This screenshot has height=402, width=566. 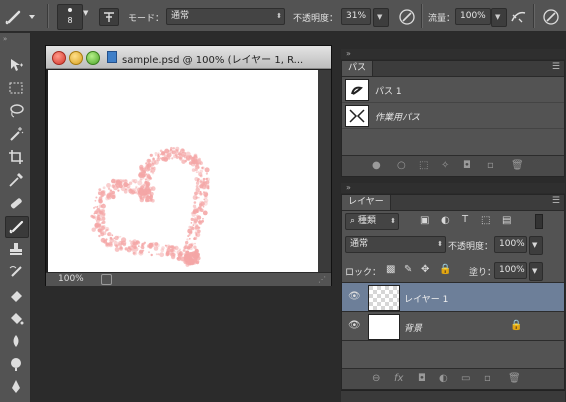 What do you see at coordinates (536, 271) in the screenshot?
I see `fill-slider: ▼` at bounding box center [536, 271].